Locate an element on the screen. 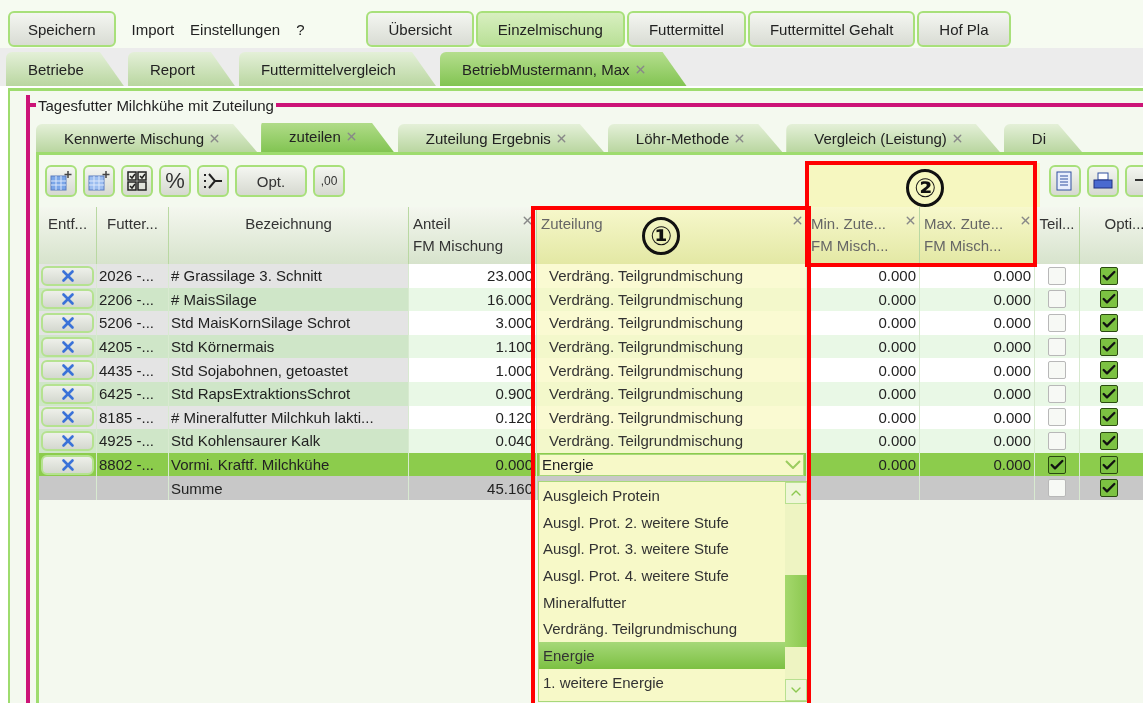  dropdown-option: Ausgl. Prot. 2. weitere Stufe is located at coordinates (662, 522).